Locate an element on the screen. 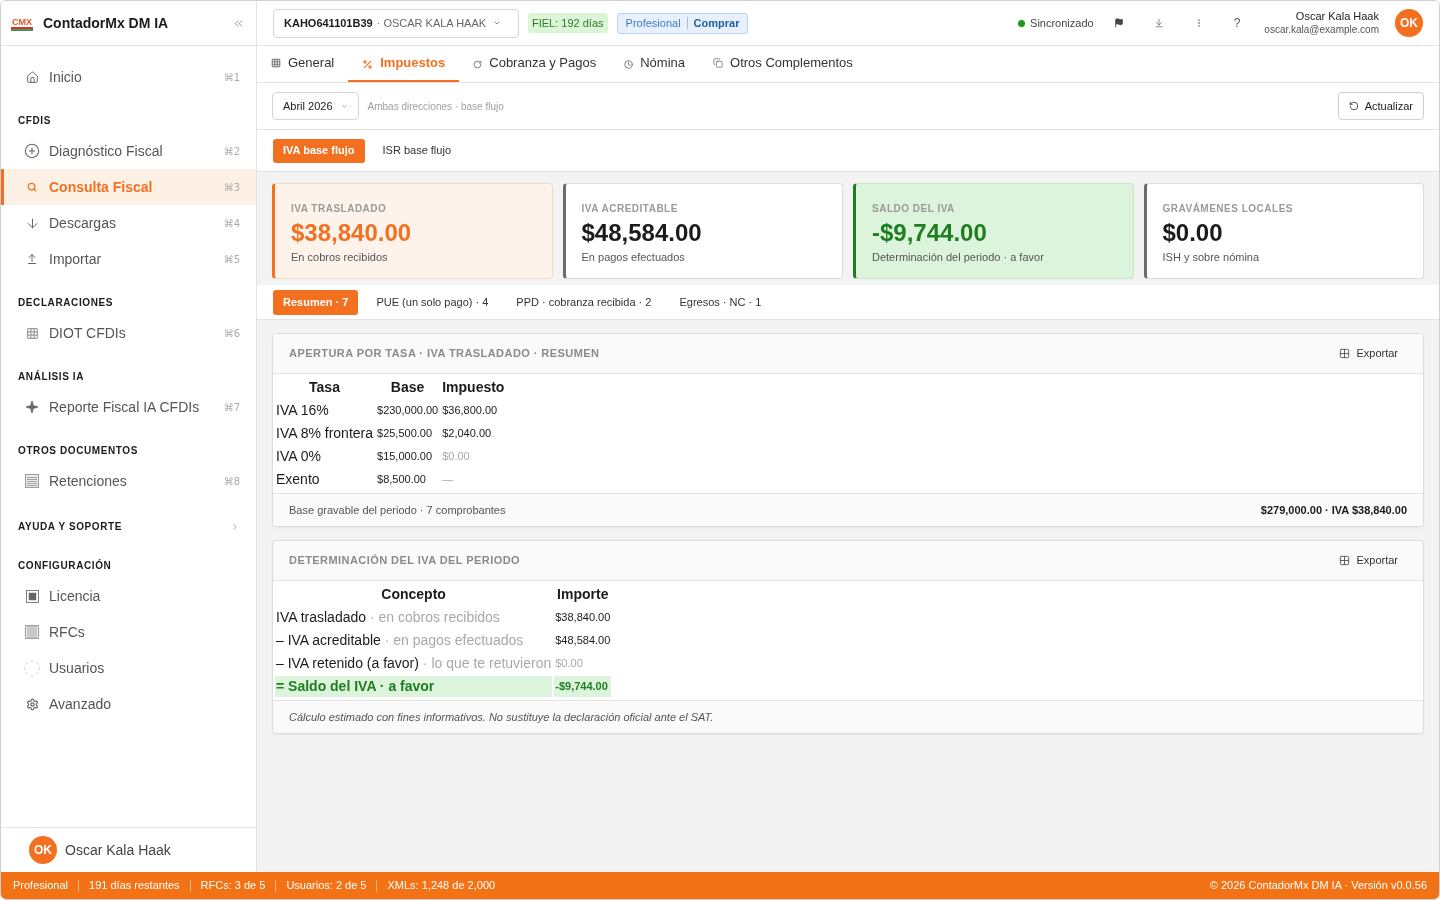 Image resolution: width=1440 pixels, height=900 pixels. shortcut-hint: ⌘7 is located at coordinates (231, 407).